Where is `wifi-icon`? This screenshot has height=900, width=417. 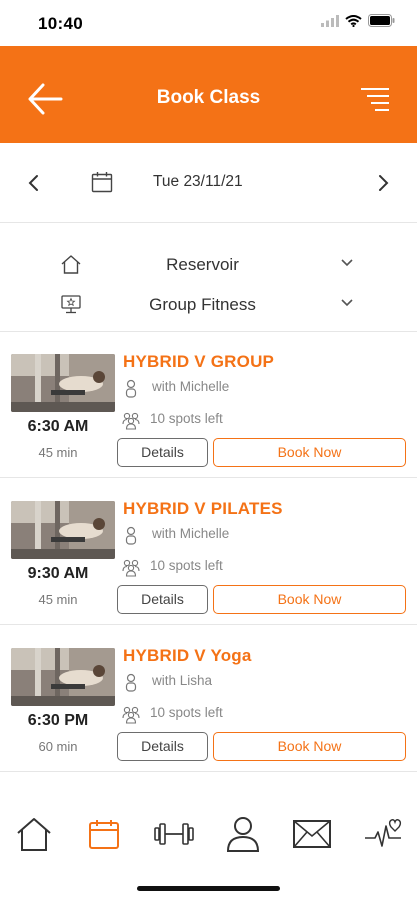 wifi-icon is located at coordinates (353, 20).